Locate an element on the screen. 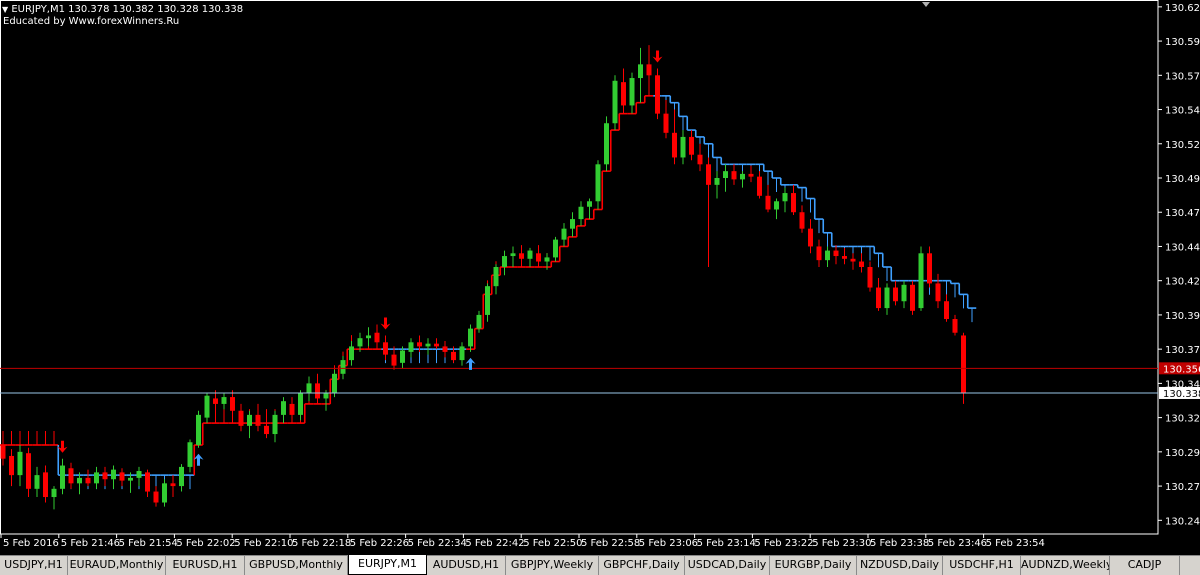 The height and width of the screenshot is (575, 1200). chart-tab-eurjpy-m1: EURJPY,M1 is located at coordinates (387, 565).